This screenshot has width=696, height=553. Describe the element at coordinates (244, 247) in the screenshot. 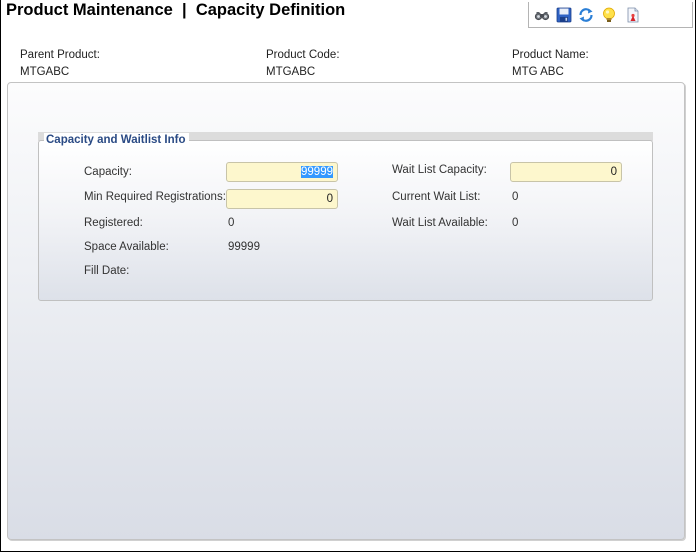

I see `space-available-value: 99999` at that location.